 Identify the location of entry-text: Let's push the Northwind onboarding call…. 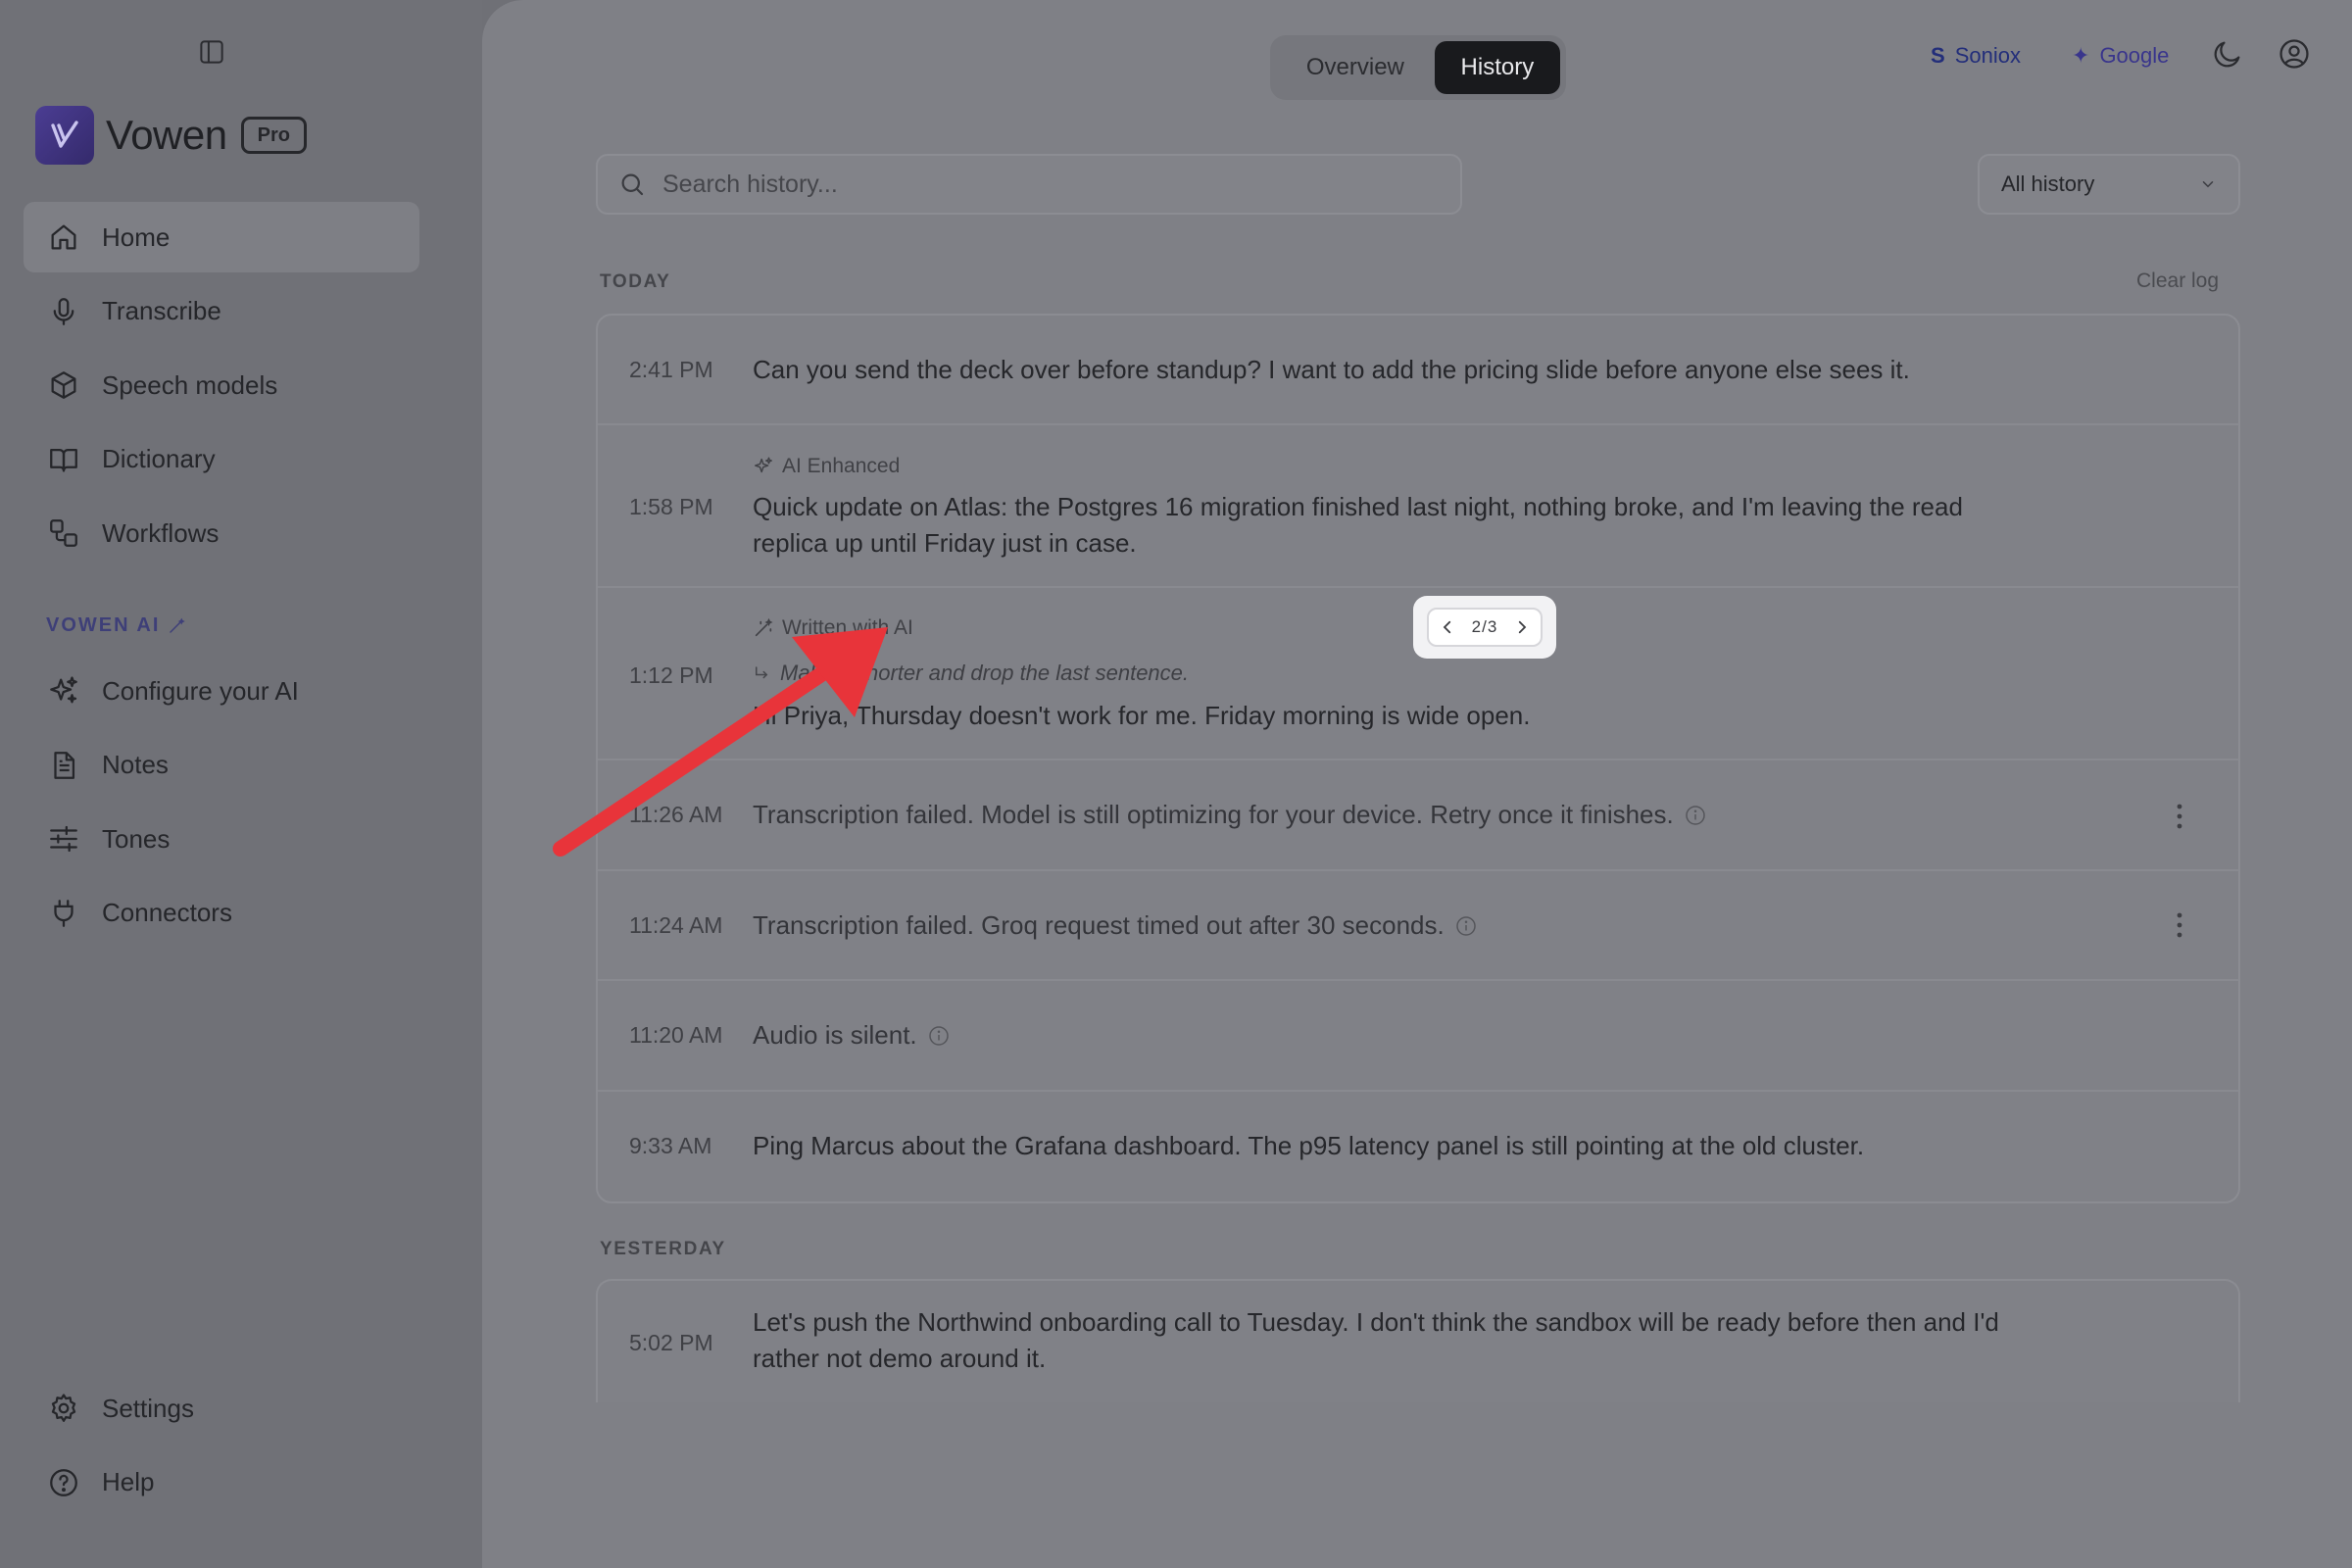
(1376, 1340).